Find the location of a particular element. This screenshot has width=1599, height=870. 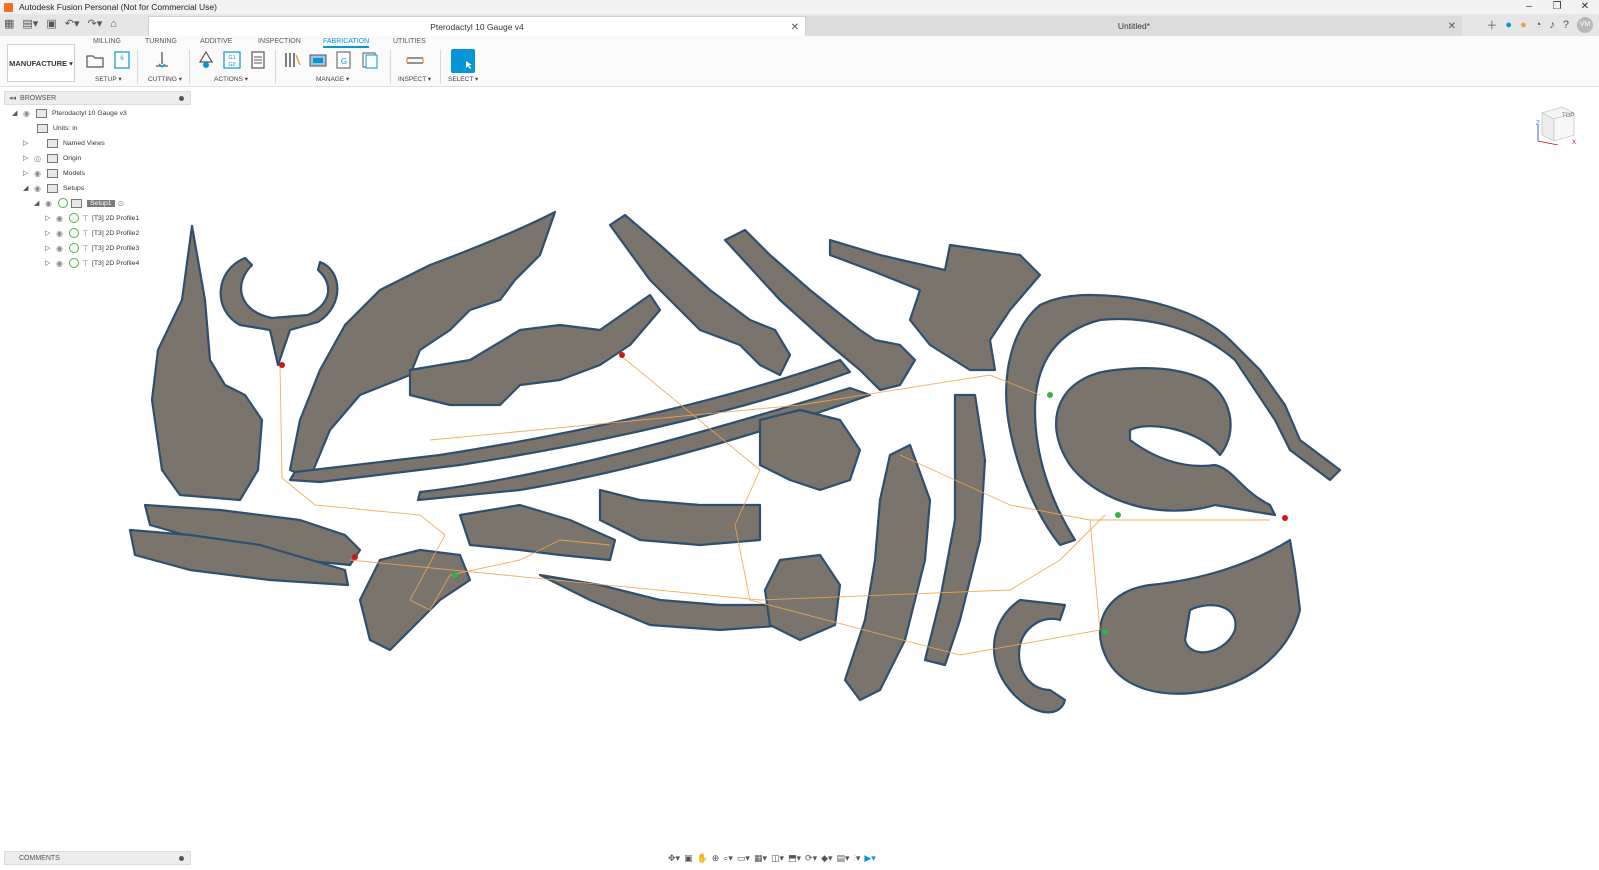

tree-named-views: ▷ Named Views is located at coordinates (64, 143).